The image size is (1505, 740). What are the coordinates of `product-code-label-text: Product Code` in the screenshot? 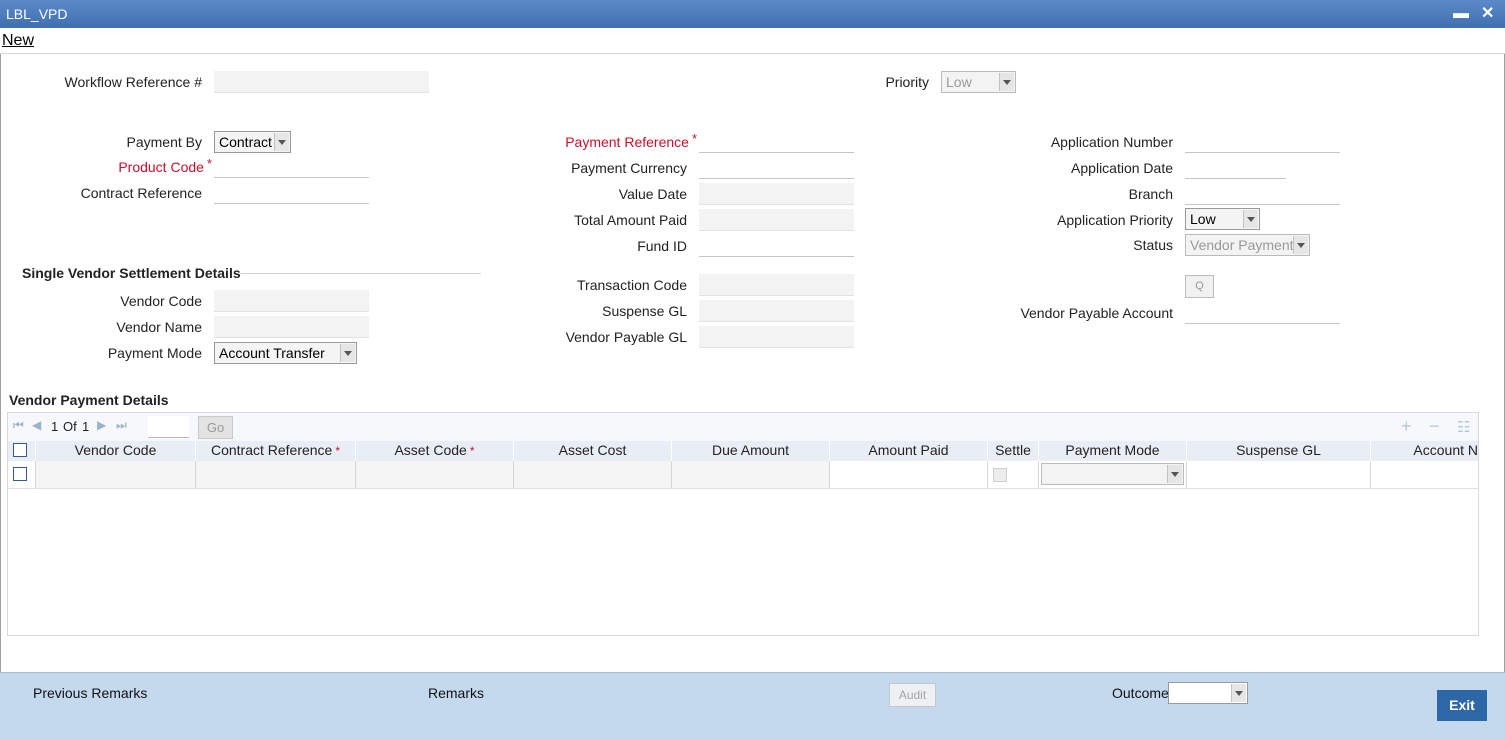 It's located at (161, 167).